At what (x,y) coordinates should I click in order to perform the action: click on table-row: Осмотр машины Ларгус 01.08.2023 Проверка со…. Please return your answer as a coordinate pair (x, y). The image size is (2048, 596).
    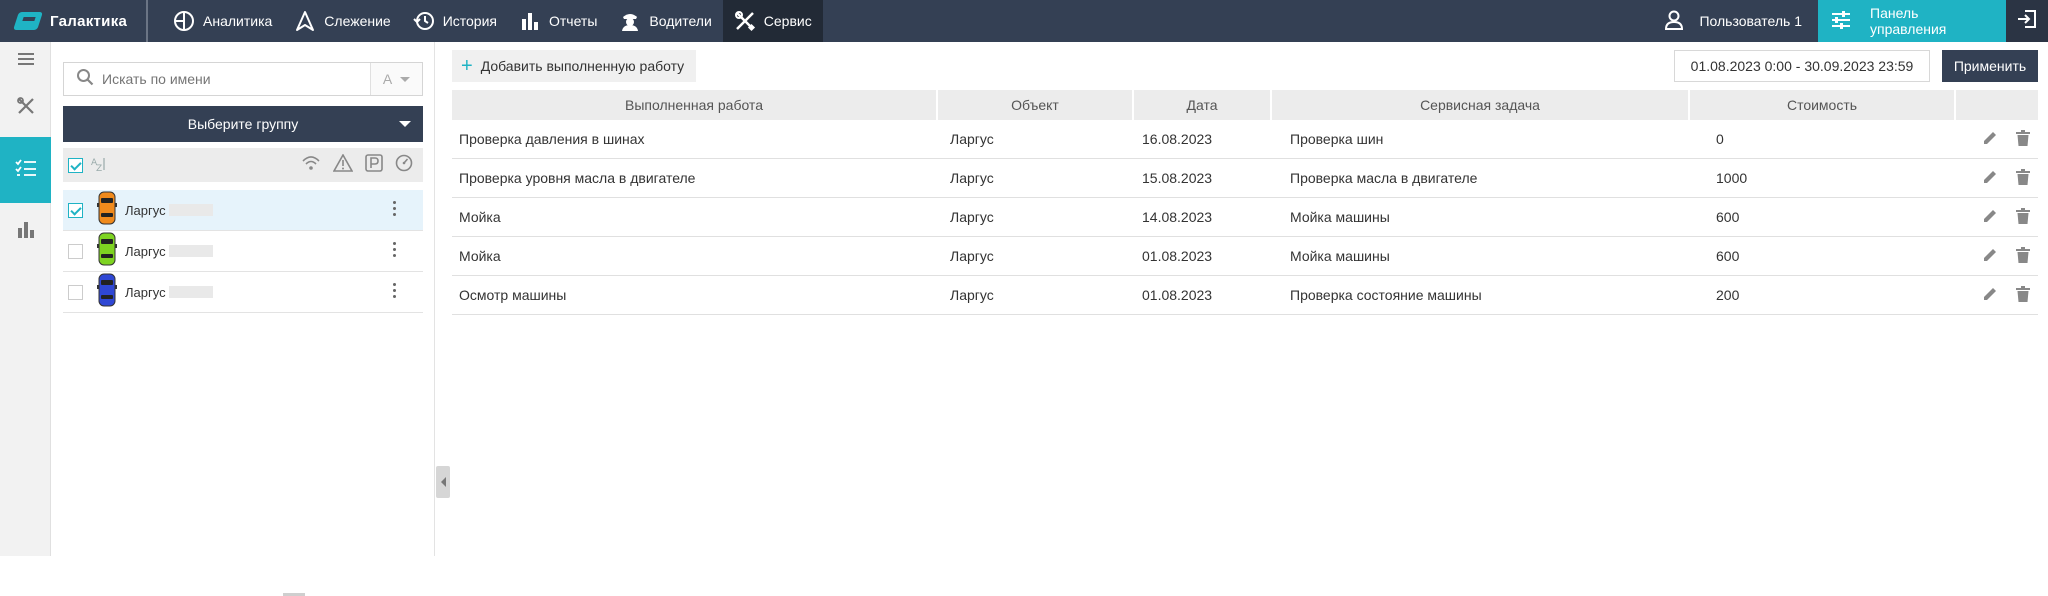
    Looking at the image, I should click on (1245, 295).